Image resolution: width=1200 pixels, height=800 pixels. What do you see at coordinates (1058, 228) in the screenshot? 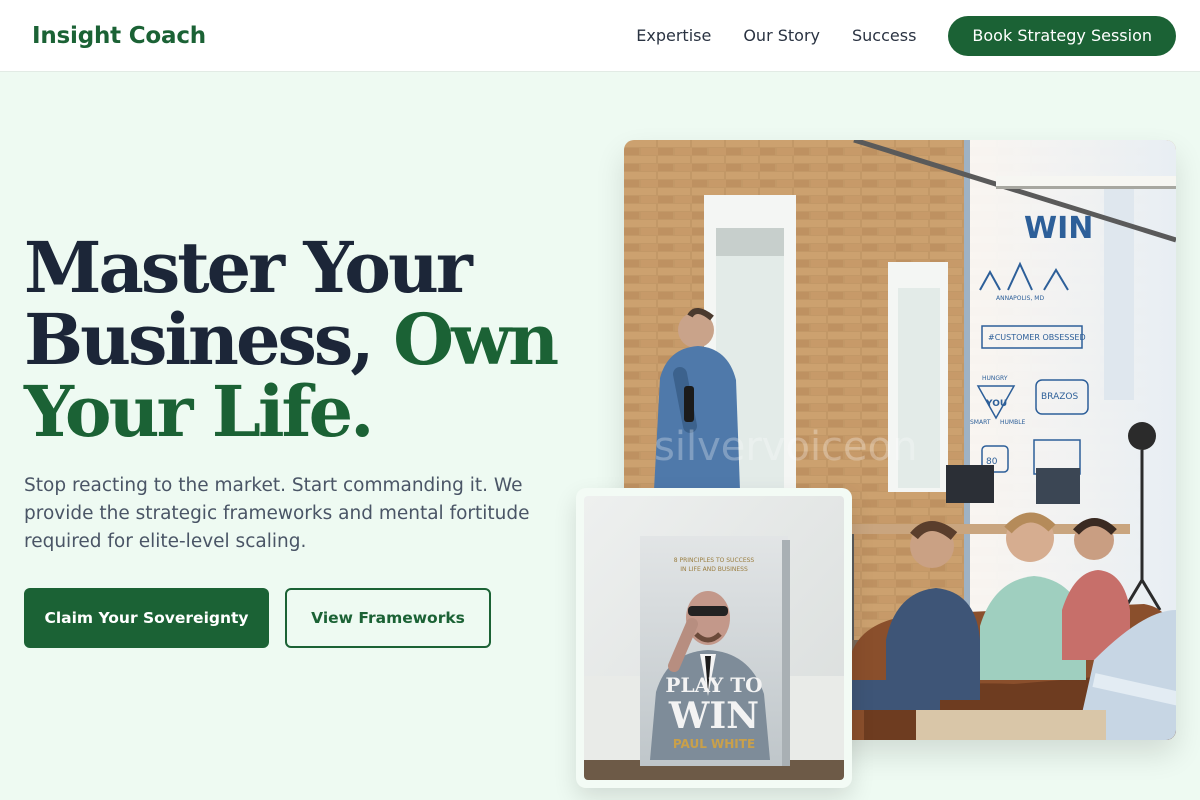
I see `mural-win-text: WIN` at bounding box center [1058, 228].